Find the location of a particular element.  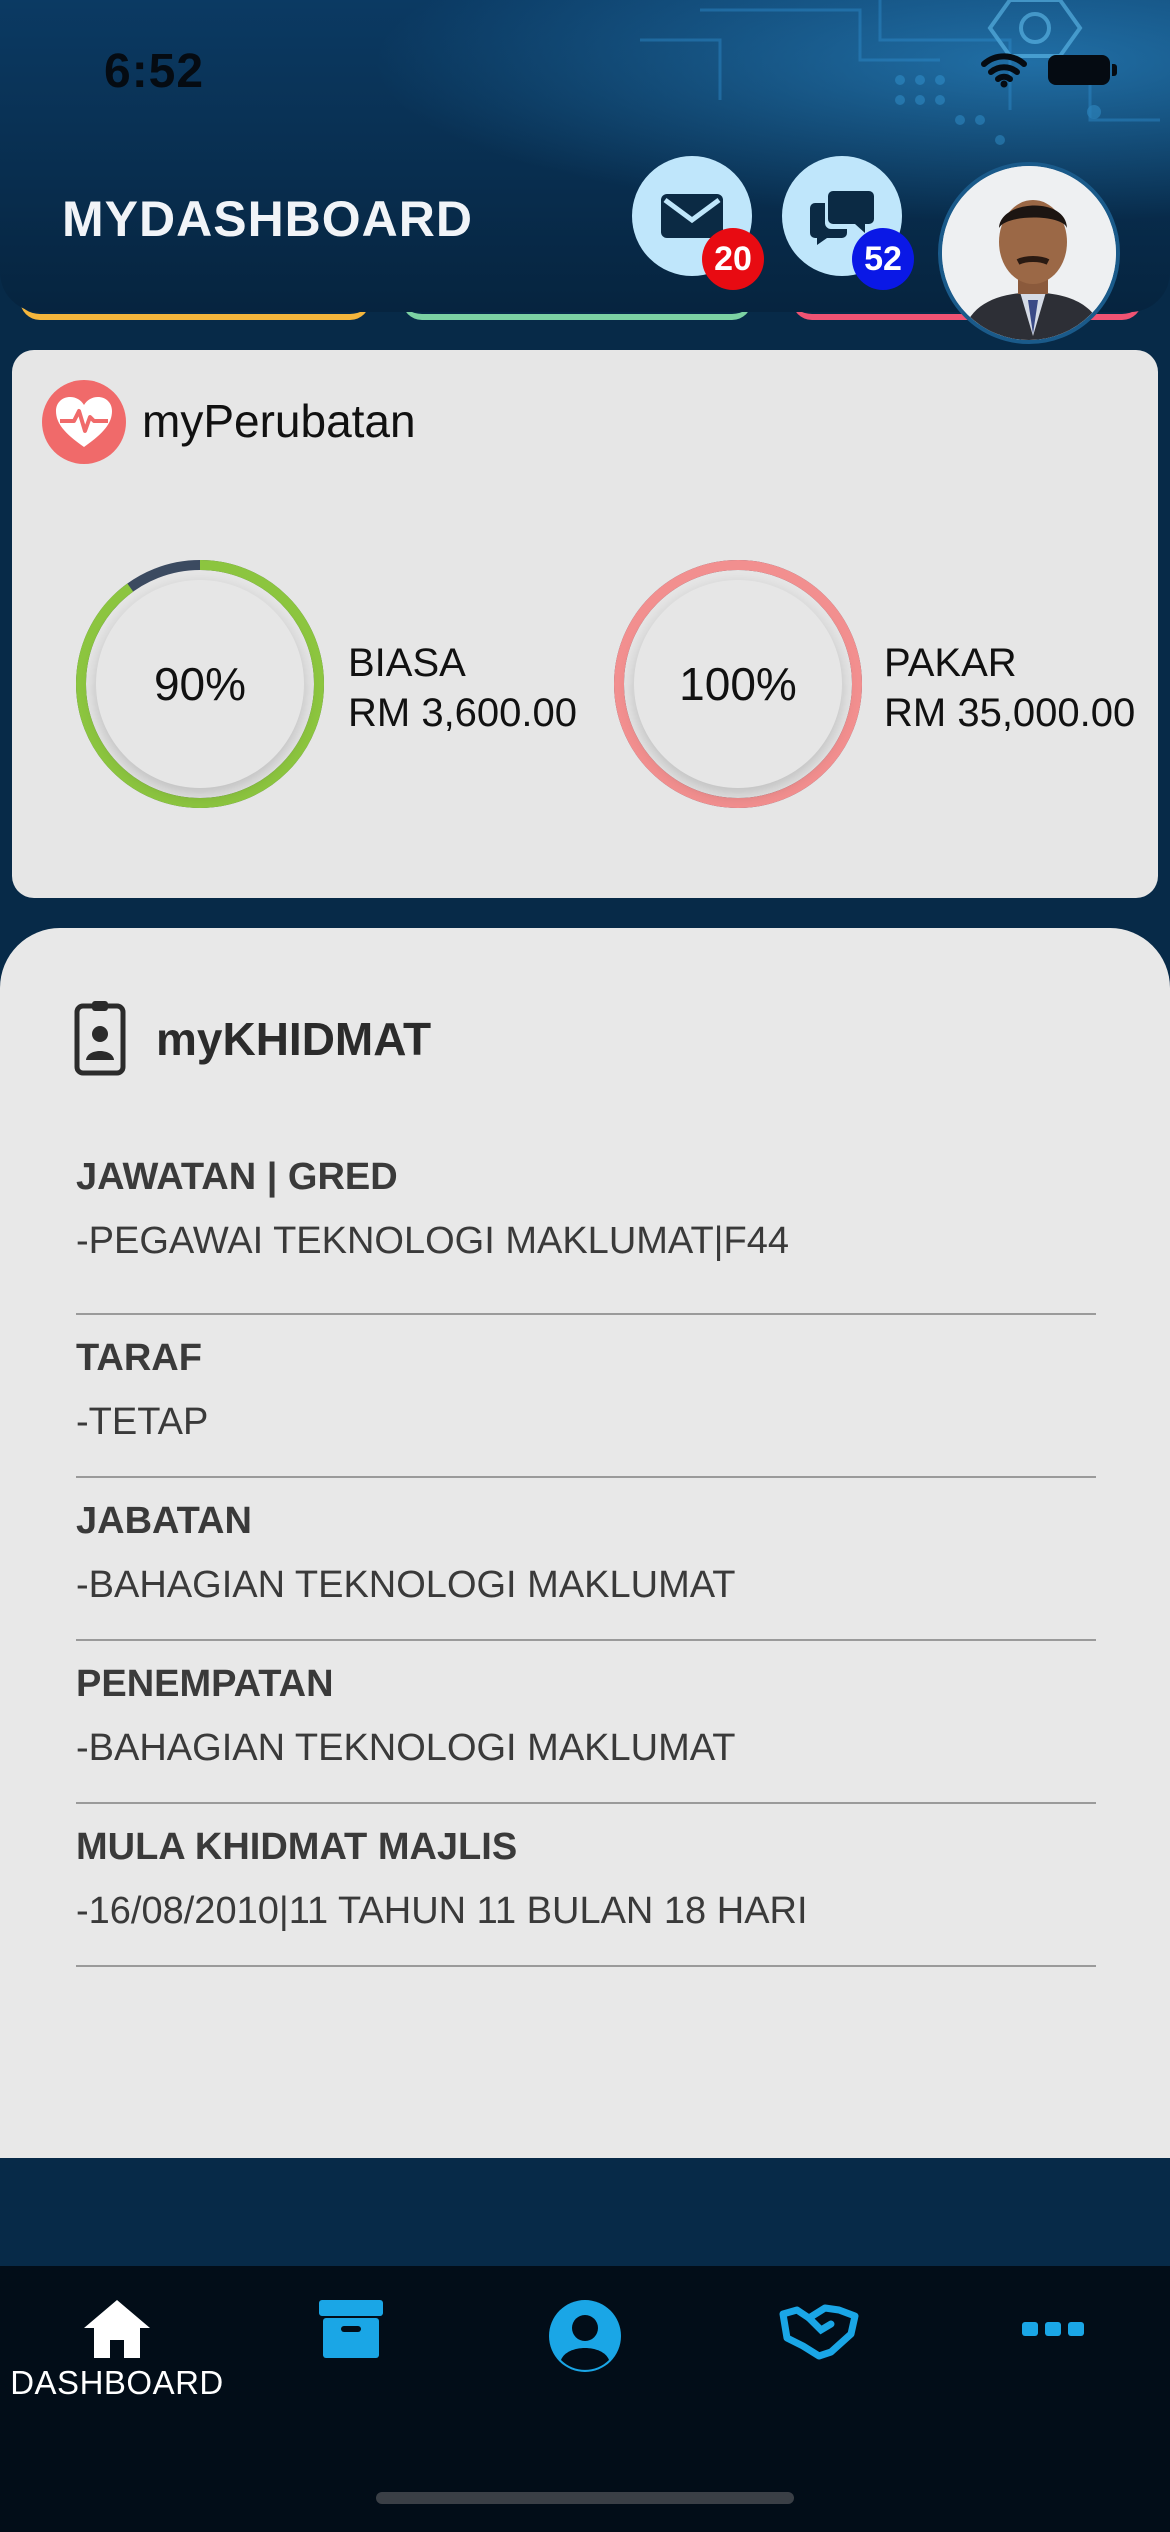

status-time: 6:52 is located at coordinates (154, 71).